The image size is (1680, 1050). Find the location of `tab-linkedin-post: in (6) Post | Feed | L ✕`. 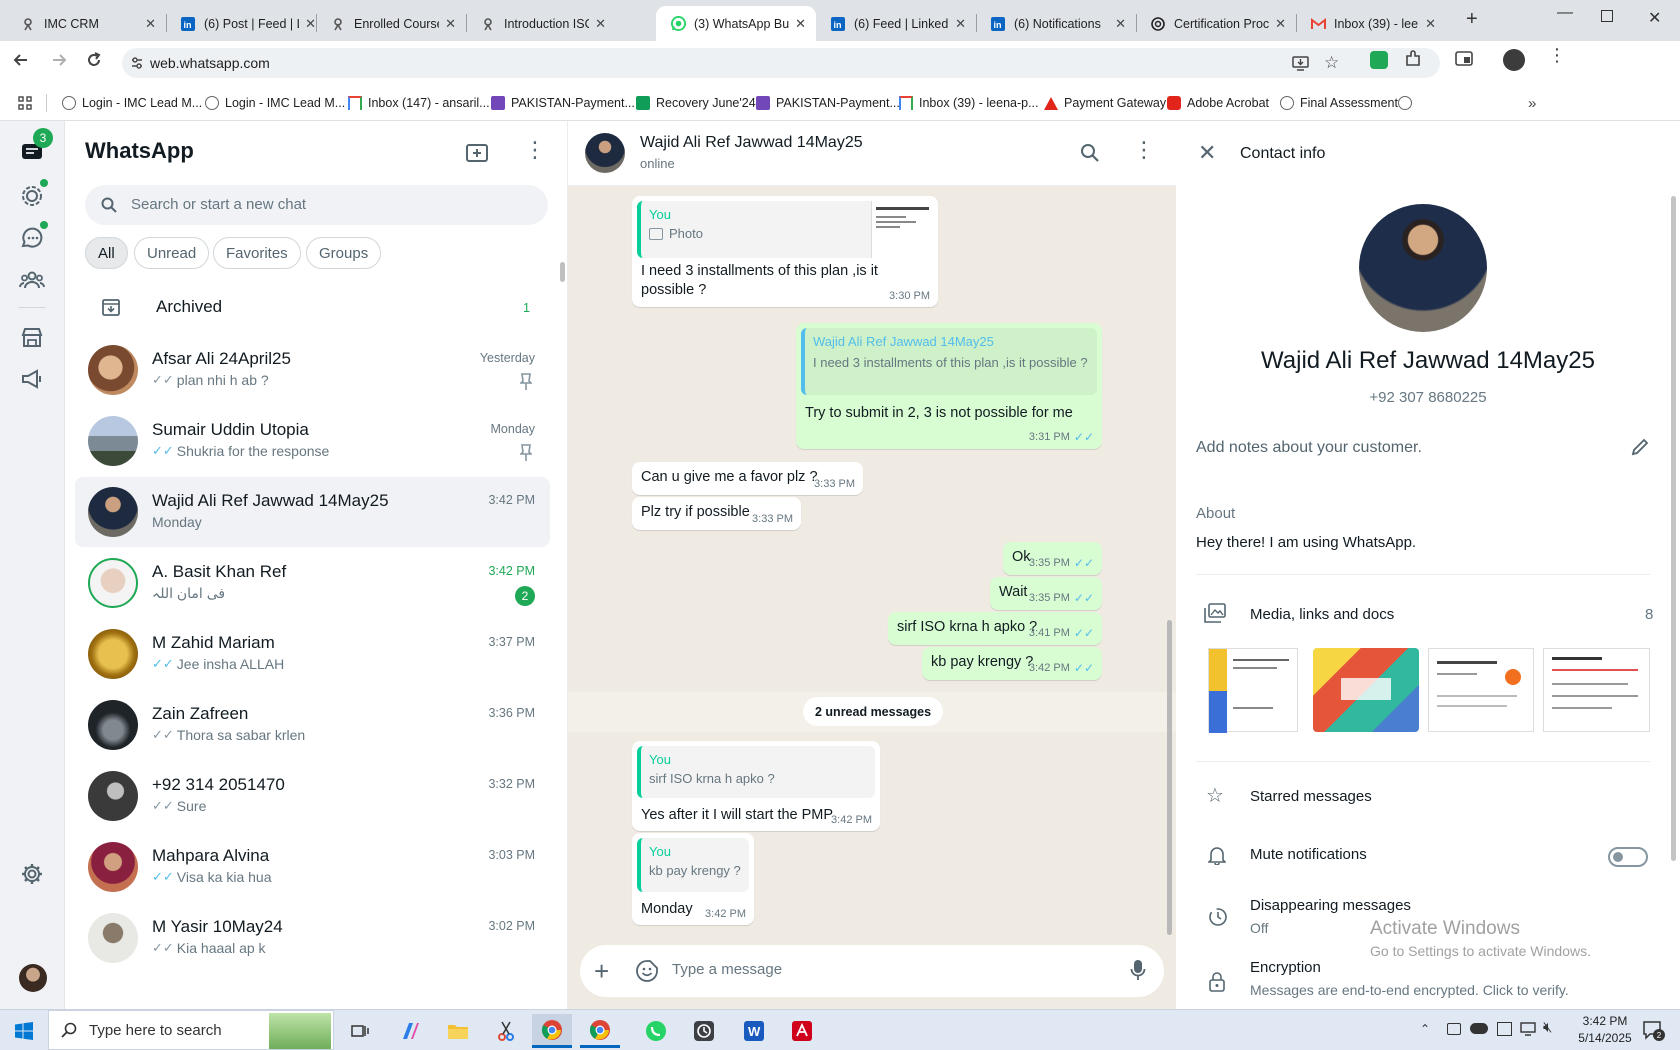

tab-linkedin-post: in (6) Post | Feed | L ✕ is located at coordinates (246, 23).